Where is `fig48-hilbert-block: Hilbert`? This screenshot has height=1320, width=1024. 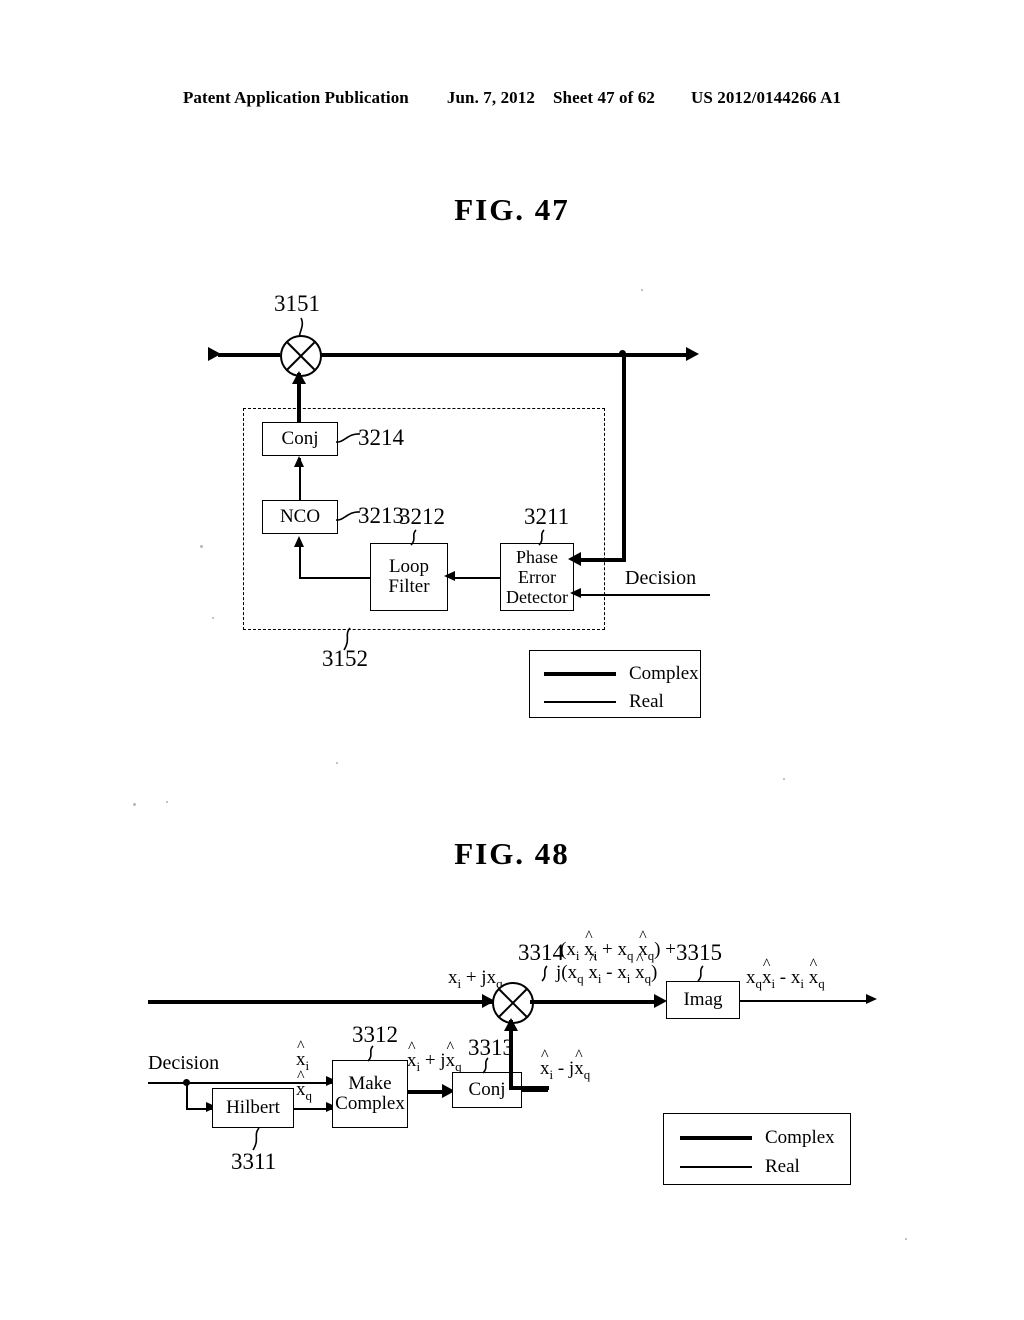
fig48-hilbert-block: Hilbert is located at coordinates (253, 1108).